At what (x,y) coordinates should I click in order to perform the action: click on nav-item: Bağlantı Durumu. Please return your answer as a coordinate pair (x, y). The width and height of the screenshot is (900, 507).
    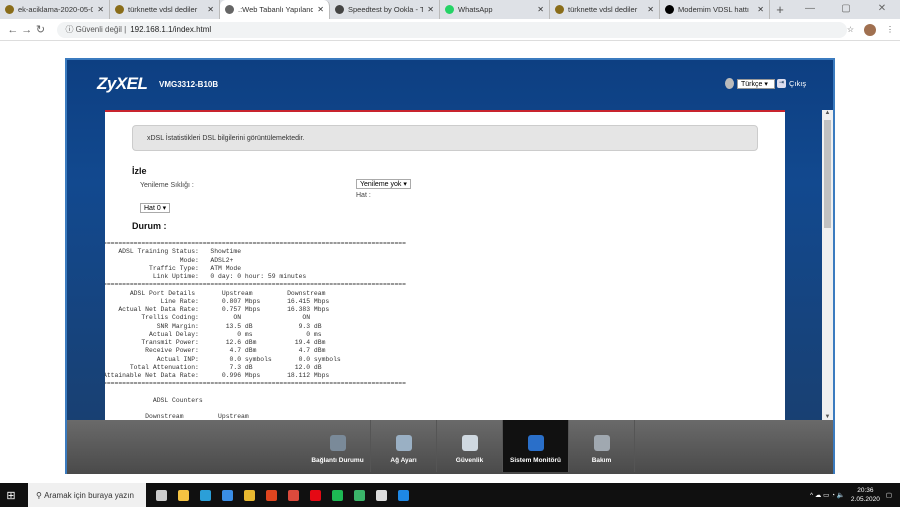
    Looking at the image, I should click on (338, 446).